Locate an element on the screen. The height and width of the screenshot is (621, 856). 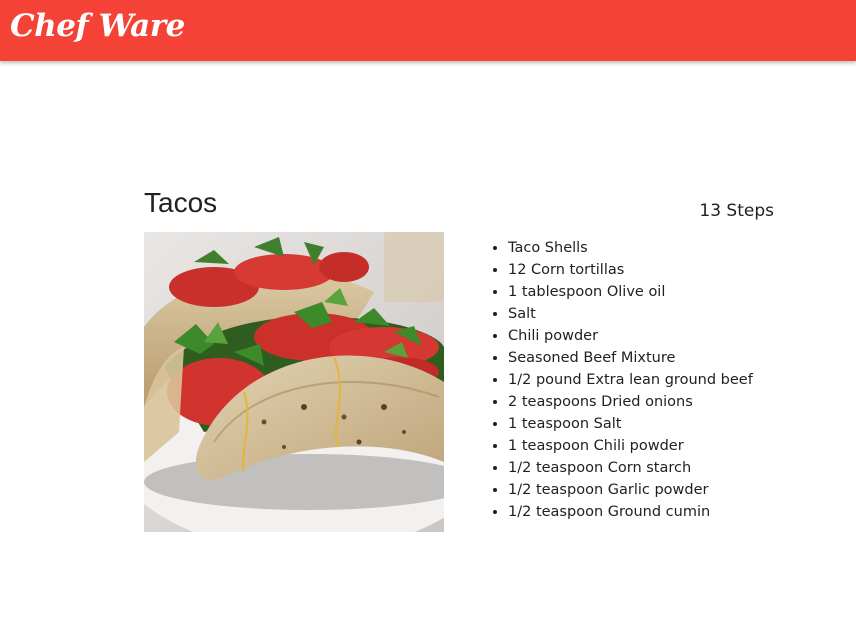
steps-count: 13 Steps is located at coordinates (736, 211).